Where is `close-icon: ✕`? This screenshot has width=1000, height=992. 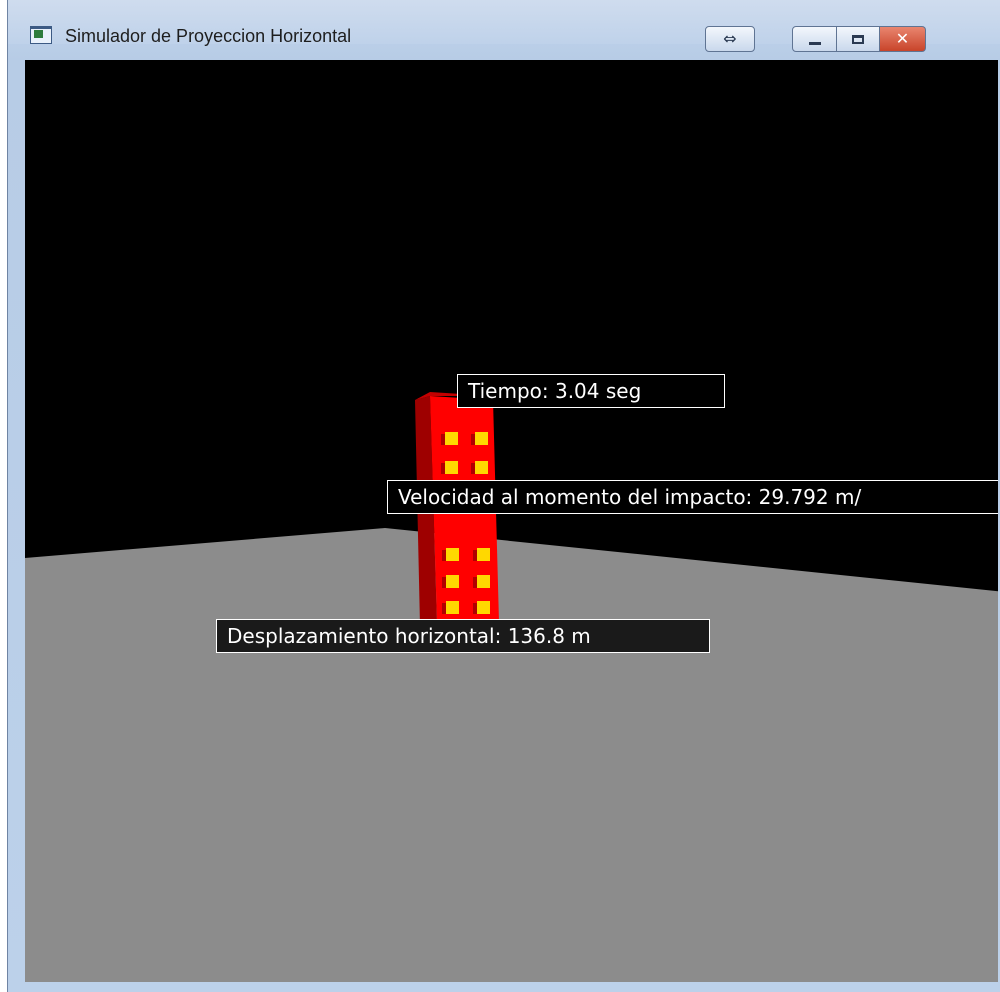
close-icon: ✕ is located at coordinates (902, 38).